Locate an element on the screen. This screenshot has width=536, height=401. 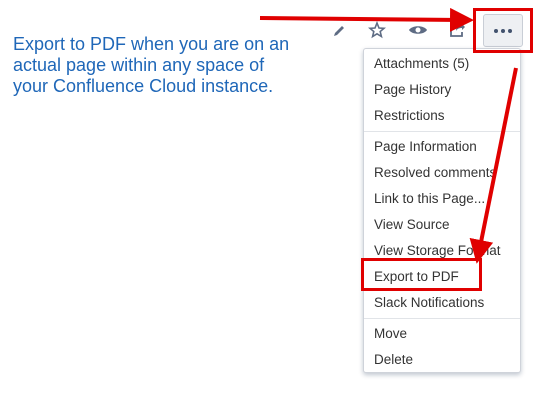
eye-icon is located at coordinates (418, 30).